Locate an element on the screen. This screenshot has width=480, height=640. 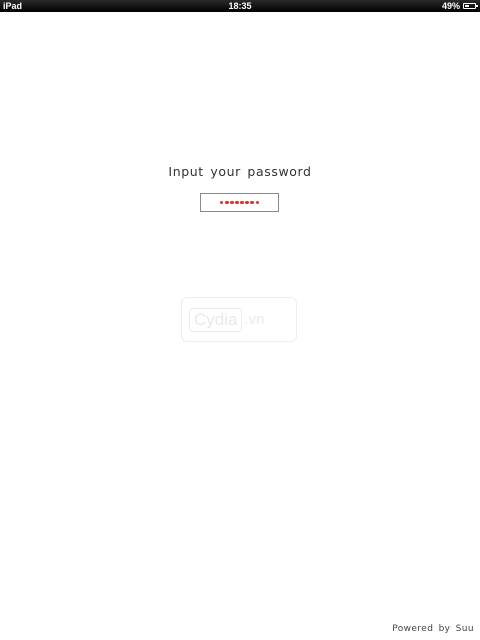
password-input is located at coordinates (239, 202).